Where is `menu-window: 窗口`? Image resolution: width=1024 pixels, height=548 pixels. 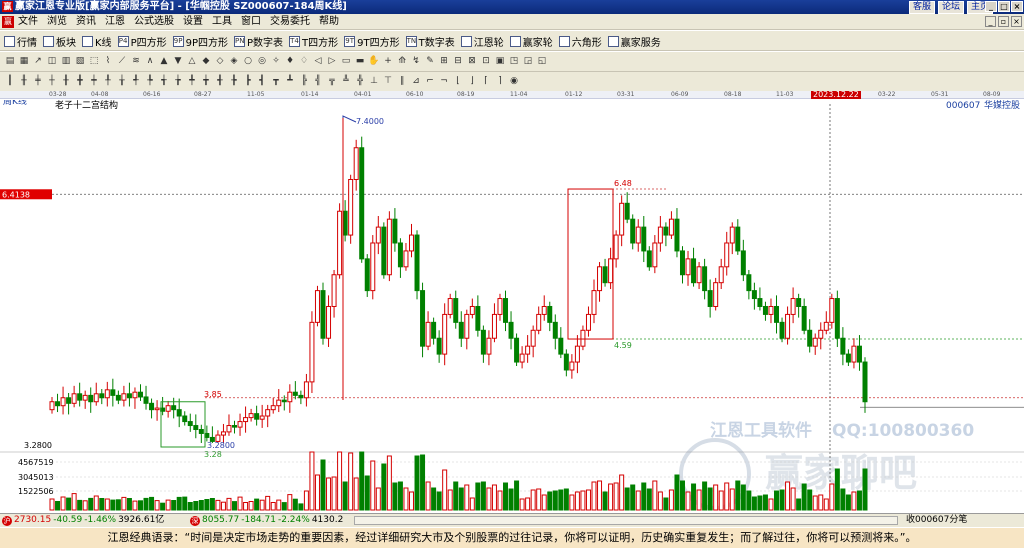
menu-window: 窗口 is located at coordinates (251, 22).